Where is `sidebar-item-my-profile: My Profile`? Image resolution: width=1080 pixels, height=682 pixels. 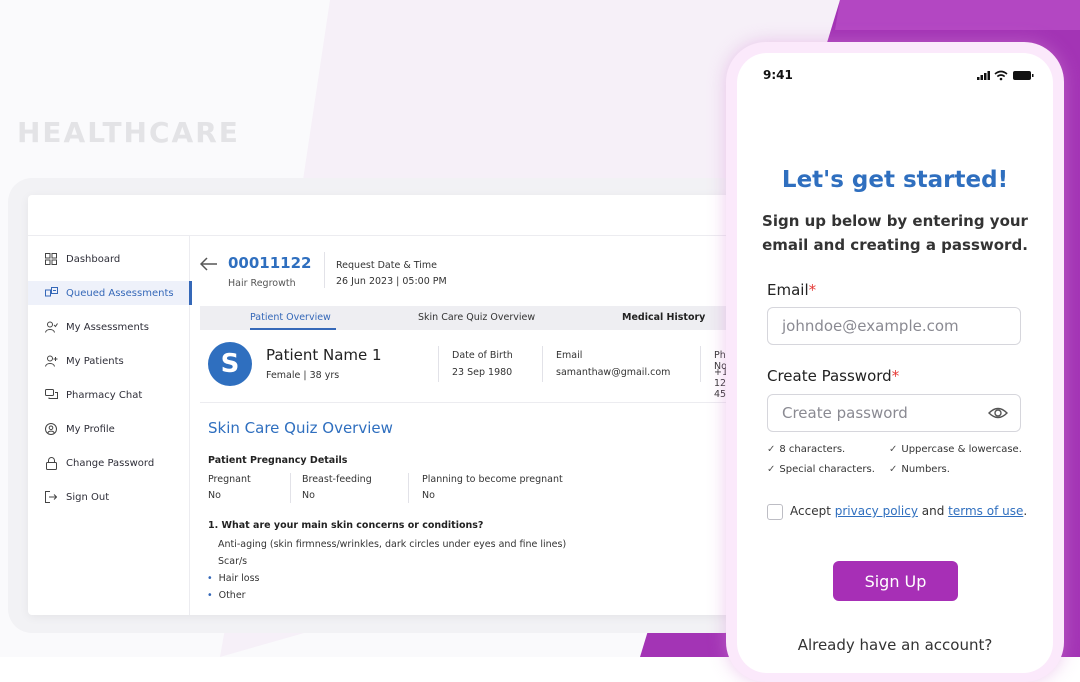
sidebar-item-my-profile: My Profile is located at coordinates (108, 429).